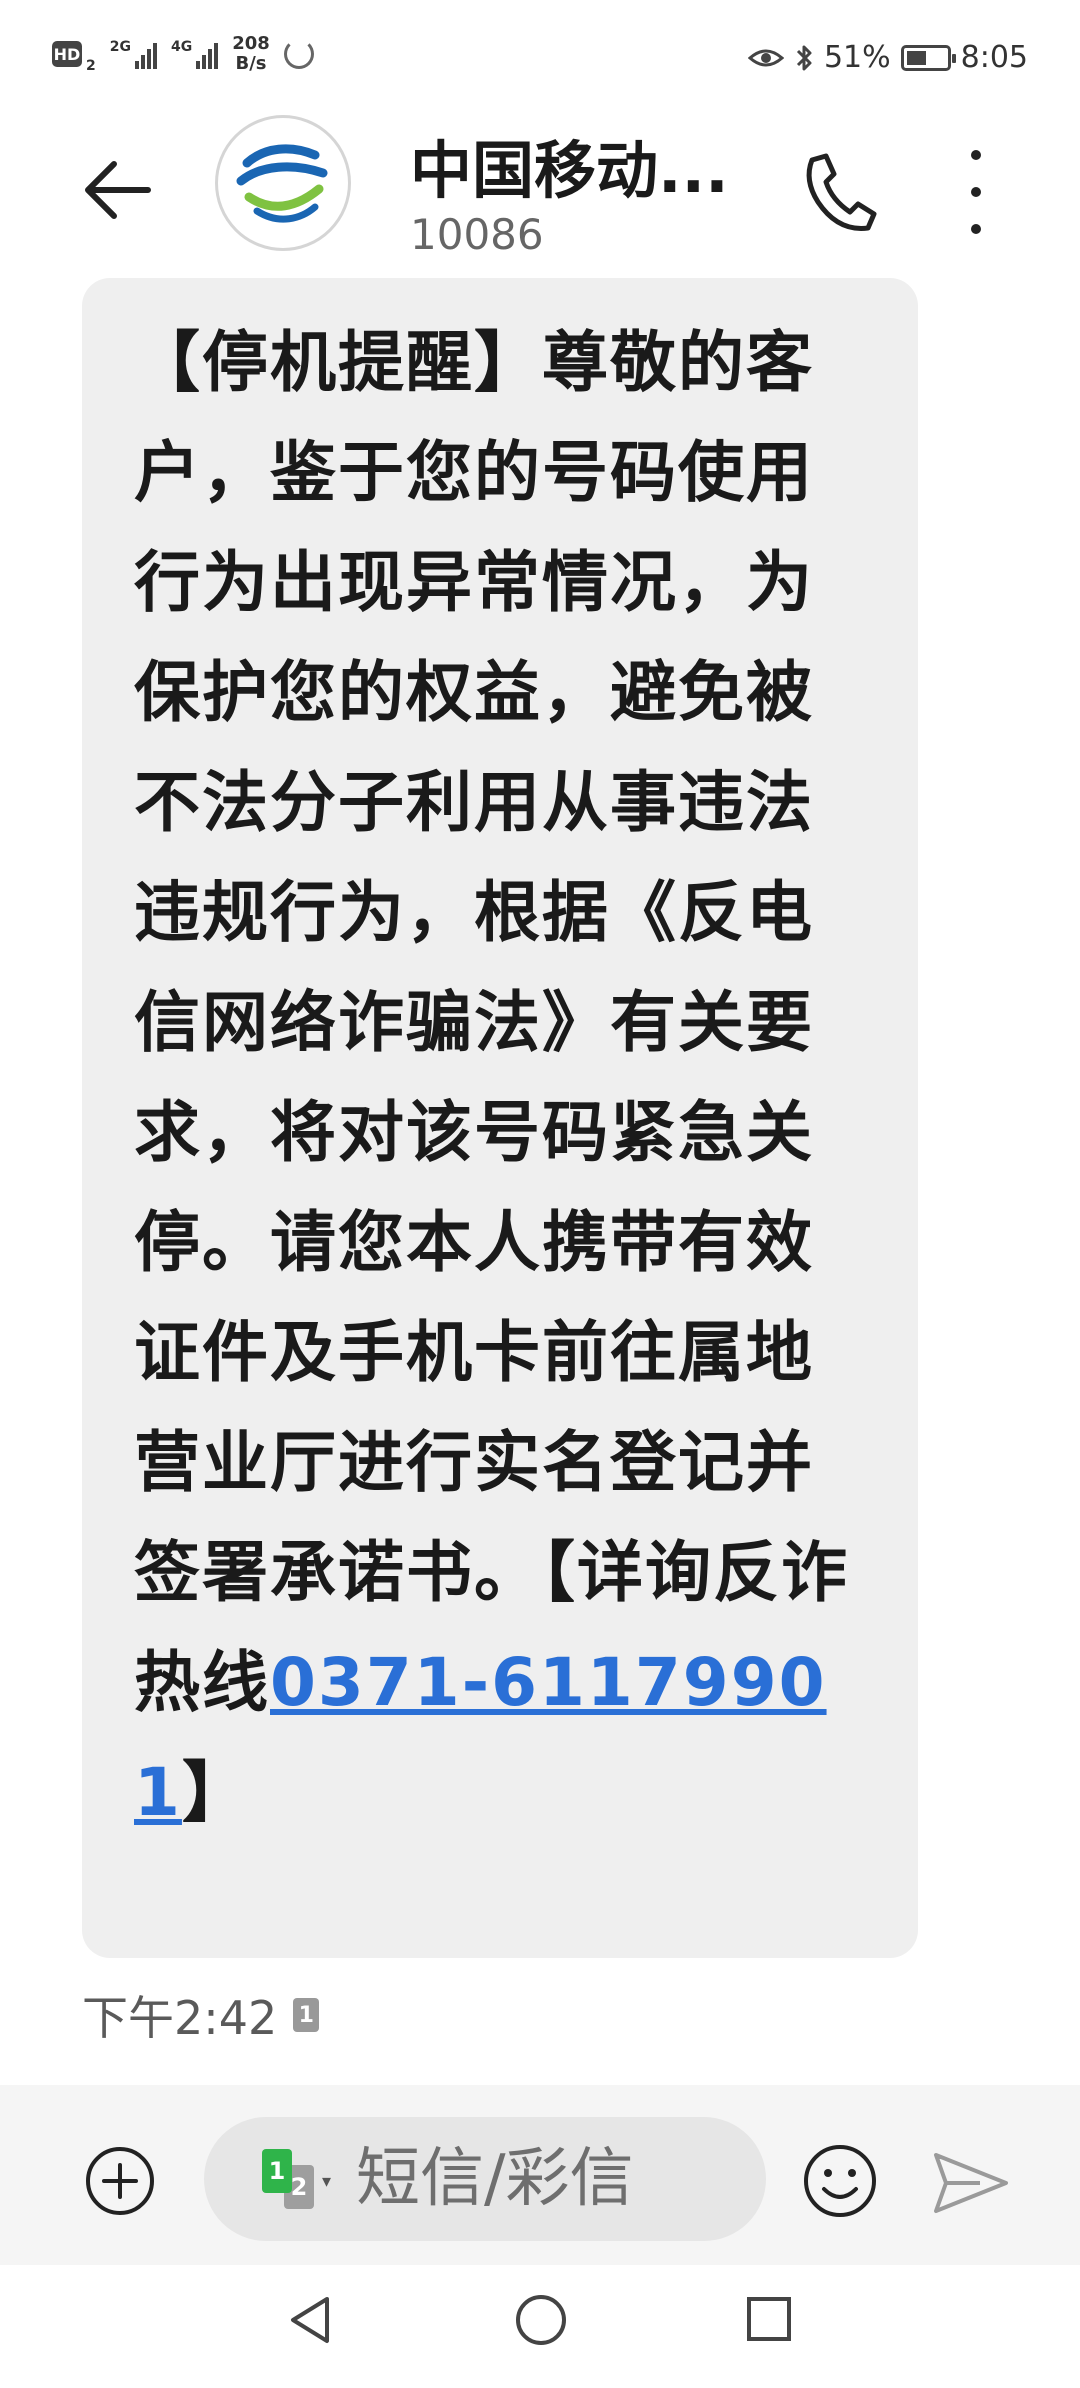  What do you see at coordinates (251, 63) in the screenshot?
I see `network-speed-unit: B/s` at bounding box center [251, 63].